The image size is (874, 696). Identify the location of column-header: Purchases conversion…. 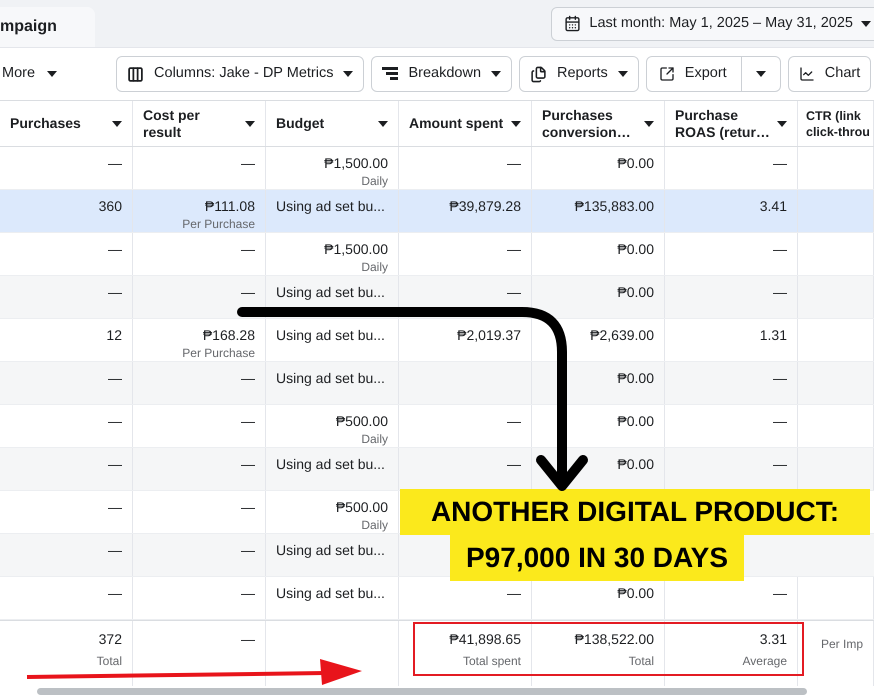
(598, 123).